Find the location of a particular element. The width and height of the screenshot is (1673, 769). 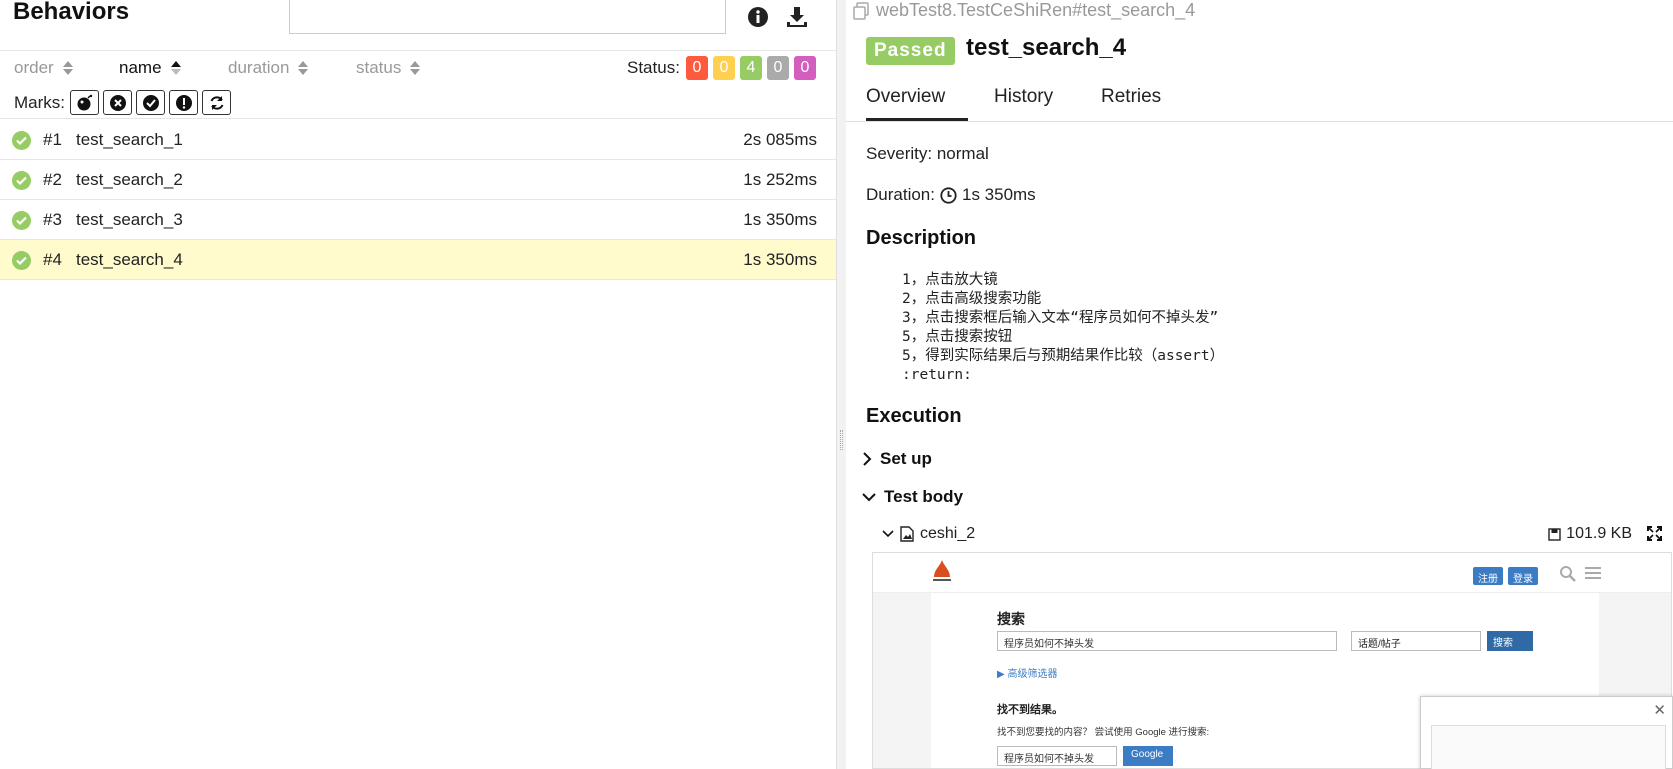

clock-icon is located at coordinates (948, 195).